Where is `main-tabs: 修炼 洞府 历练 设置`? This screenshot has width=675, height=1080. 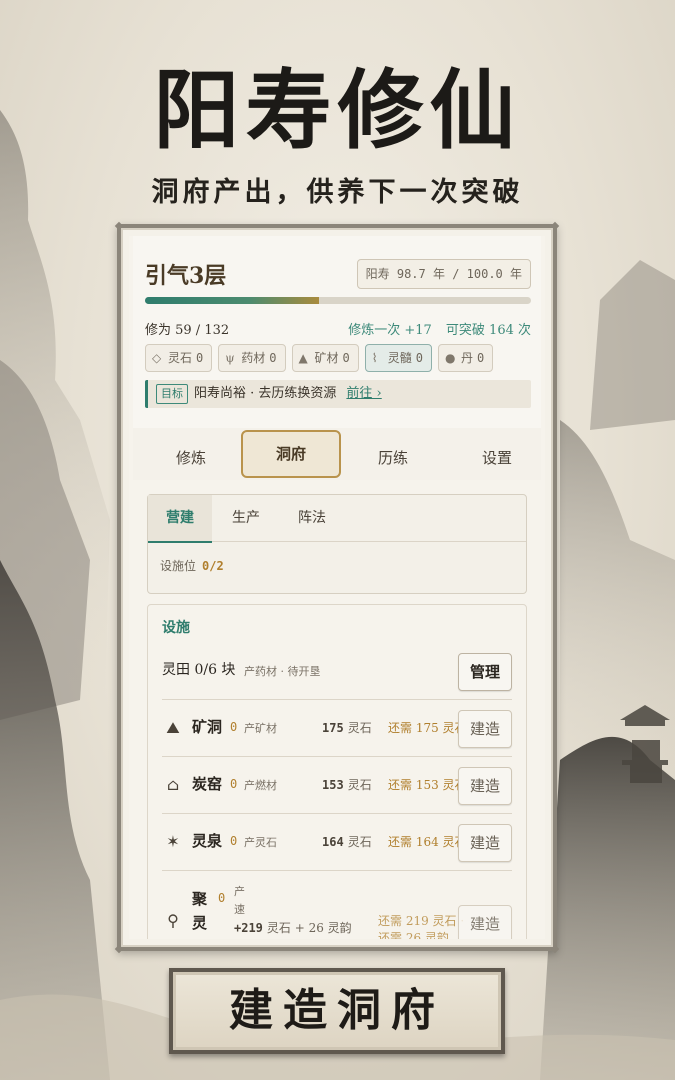 main-tabs: 修炼 洞府 历练 设置 is located at coordinates (337, 454).